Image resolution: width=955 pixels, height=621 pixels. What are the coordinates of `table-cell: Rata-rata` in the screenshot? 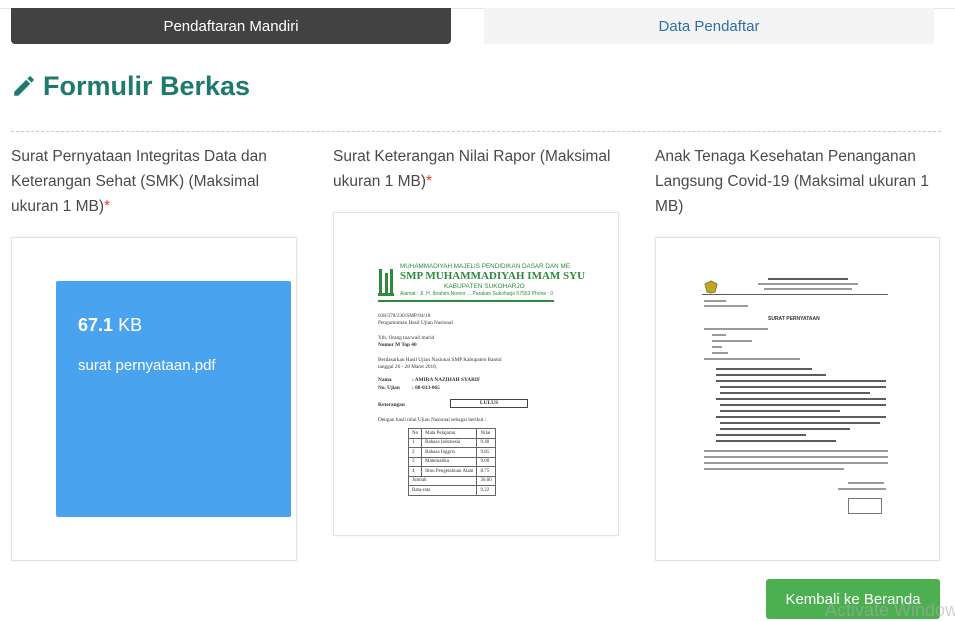 It's located at (442, 490).